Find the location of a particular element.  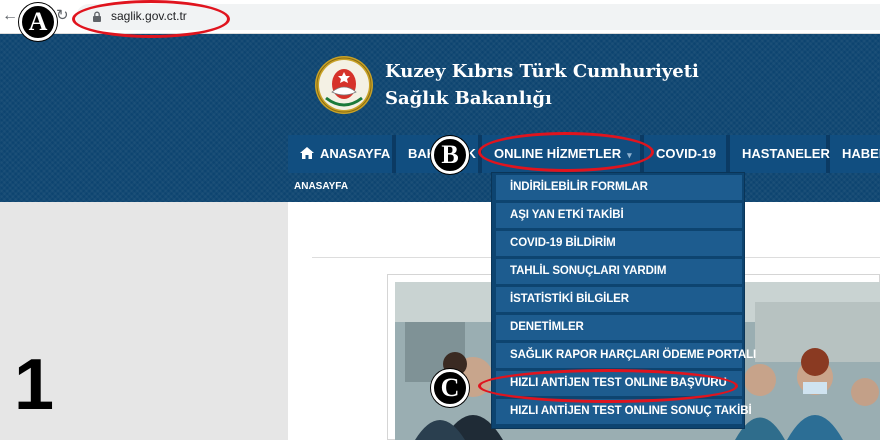

highlight-ellipse-url is located at coordinates (151, 19).